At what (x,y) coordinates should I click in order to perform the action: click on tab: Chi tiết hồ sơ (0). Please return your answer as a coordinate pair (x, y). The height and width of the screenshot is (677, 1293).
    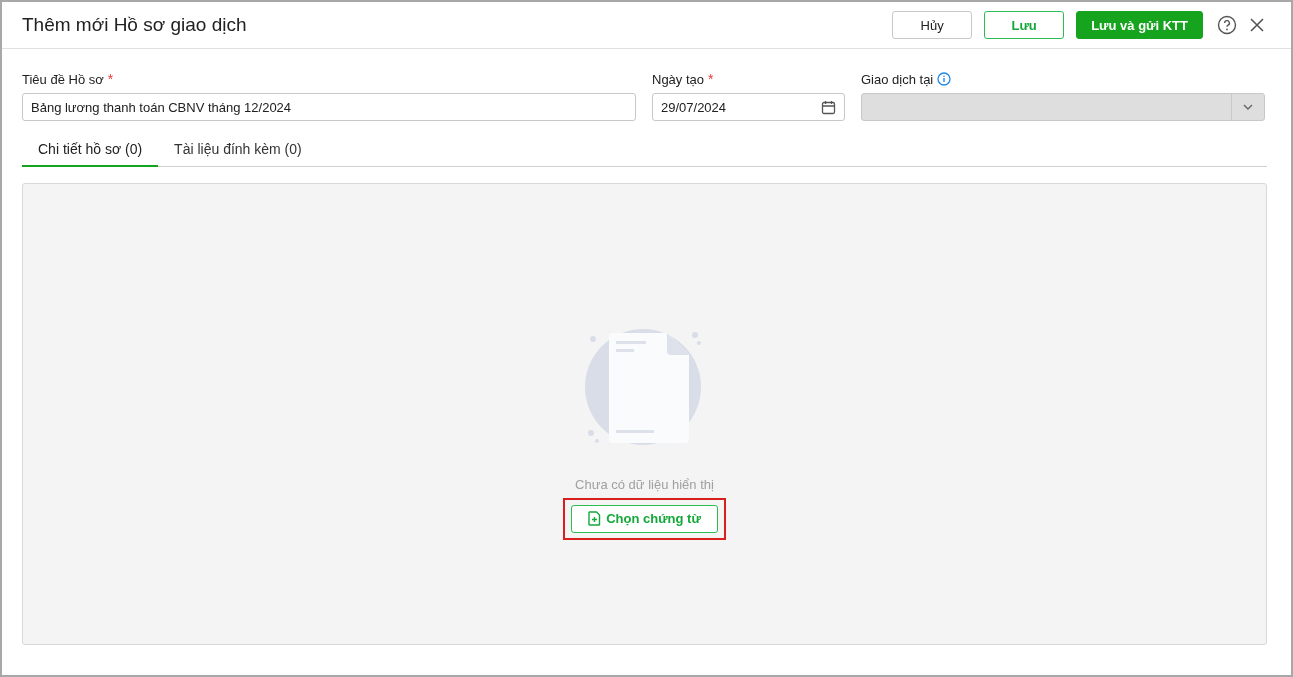
    Looking at the image, I should click on (90, 150).